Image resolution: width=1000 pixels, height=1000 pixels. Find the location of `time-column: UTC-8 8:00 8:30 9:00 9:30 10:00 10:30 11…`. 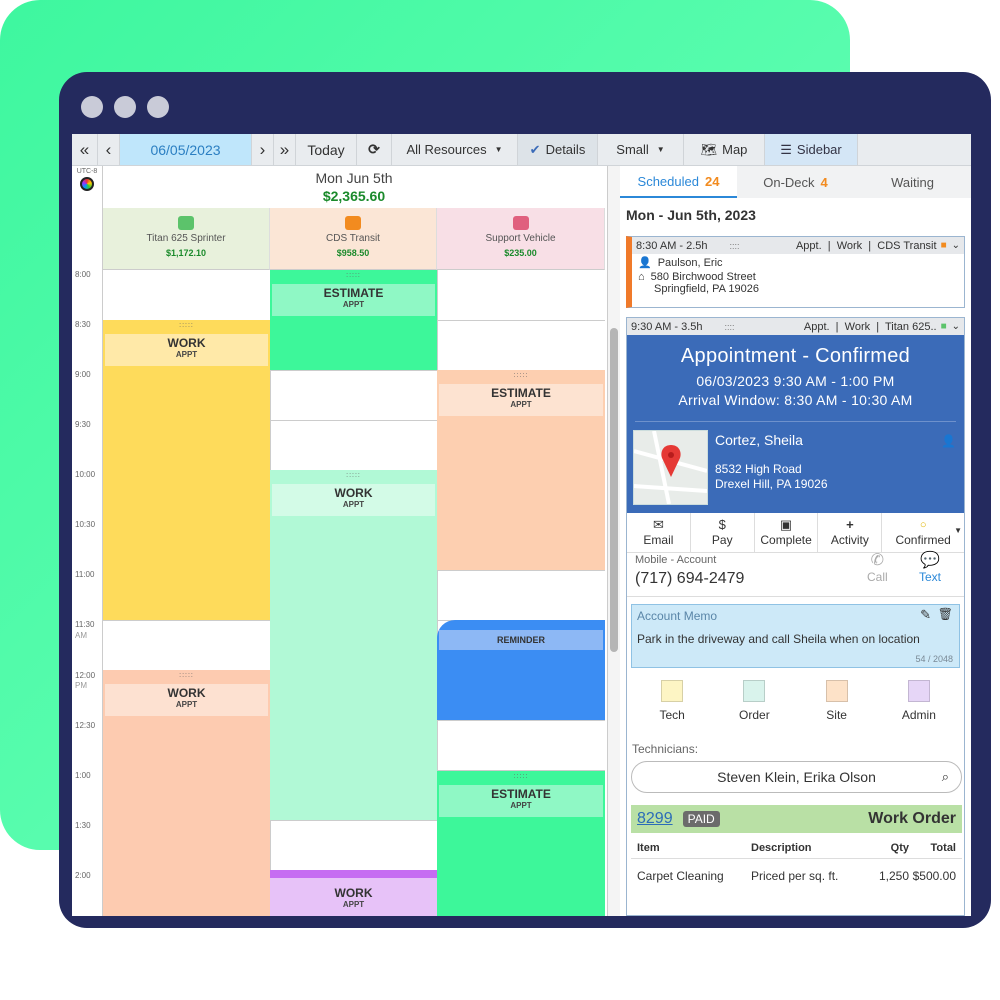

time-column: UTC-8 8:00 8:30 9:00 9:30 10:00 10:30 11… is located at coordinates (87, 541).